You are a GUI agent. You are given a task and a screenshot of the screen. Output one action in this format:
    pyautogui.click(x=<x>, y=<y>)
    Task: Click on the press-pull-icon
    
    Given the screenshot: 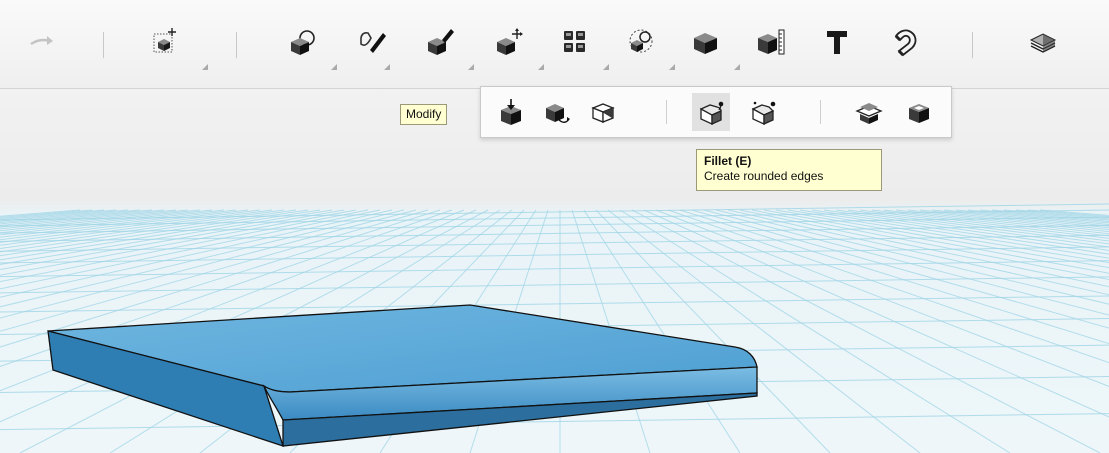 What is the action you would take?
    pyautogui.click(x=511, y=112)
    